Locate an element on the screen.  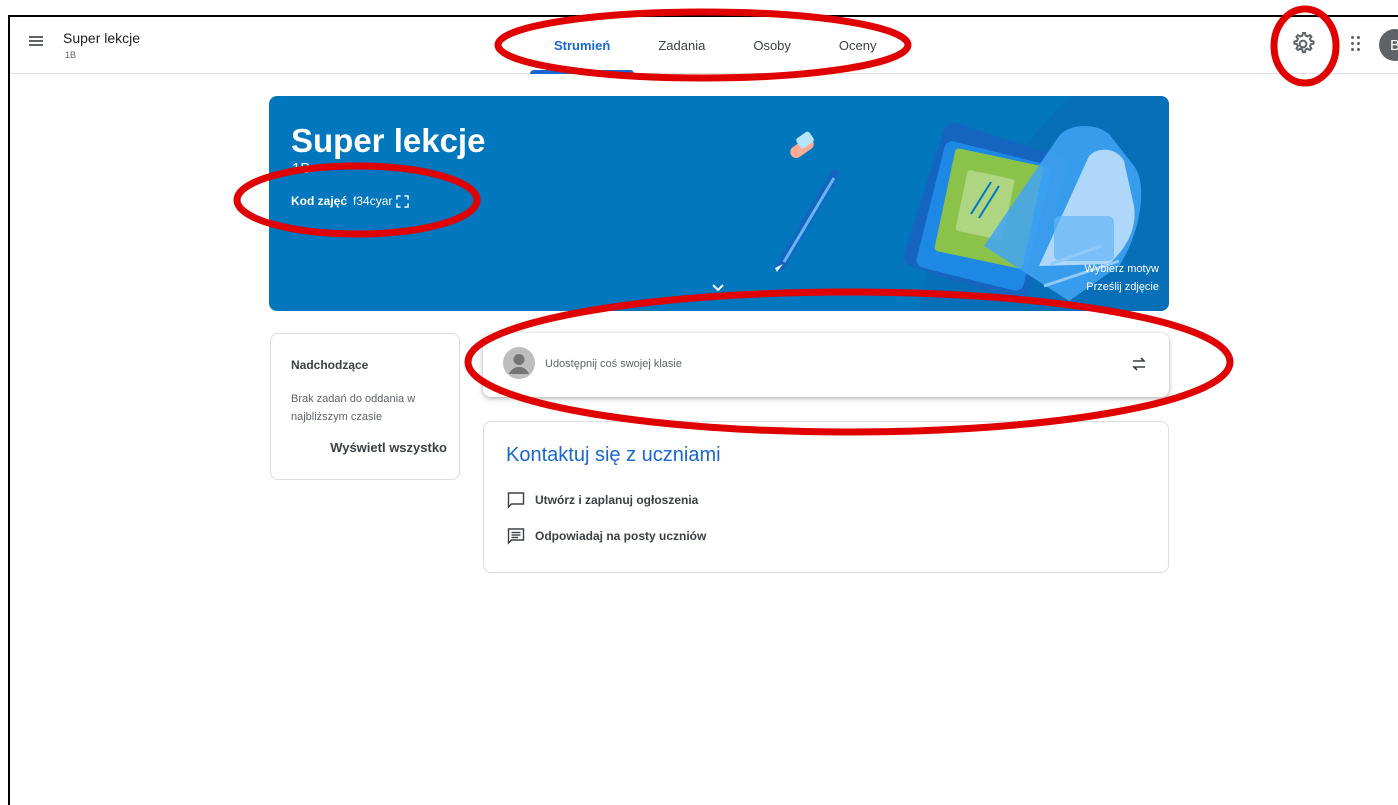
account-avatar: B is located at coordinates (1388, 45).